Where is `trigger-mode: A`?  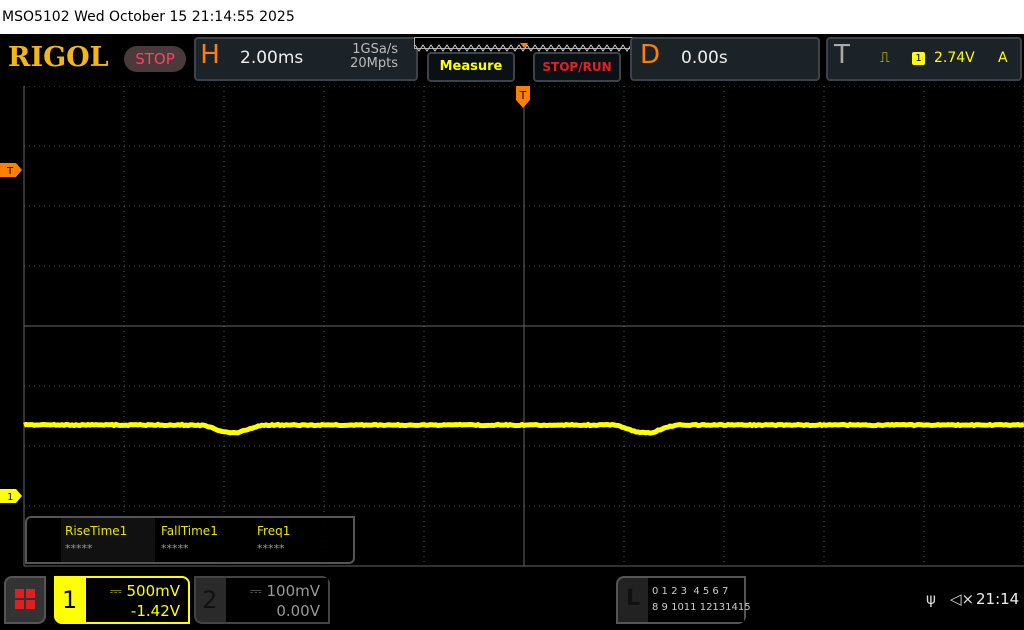 trigger-mode: A is located at coordinates (1003, 58).